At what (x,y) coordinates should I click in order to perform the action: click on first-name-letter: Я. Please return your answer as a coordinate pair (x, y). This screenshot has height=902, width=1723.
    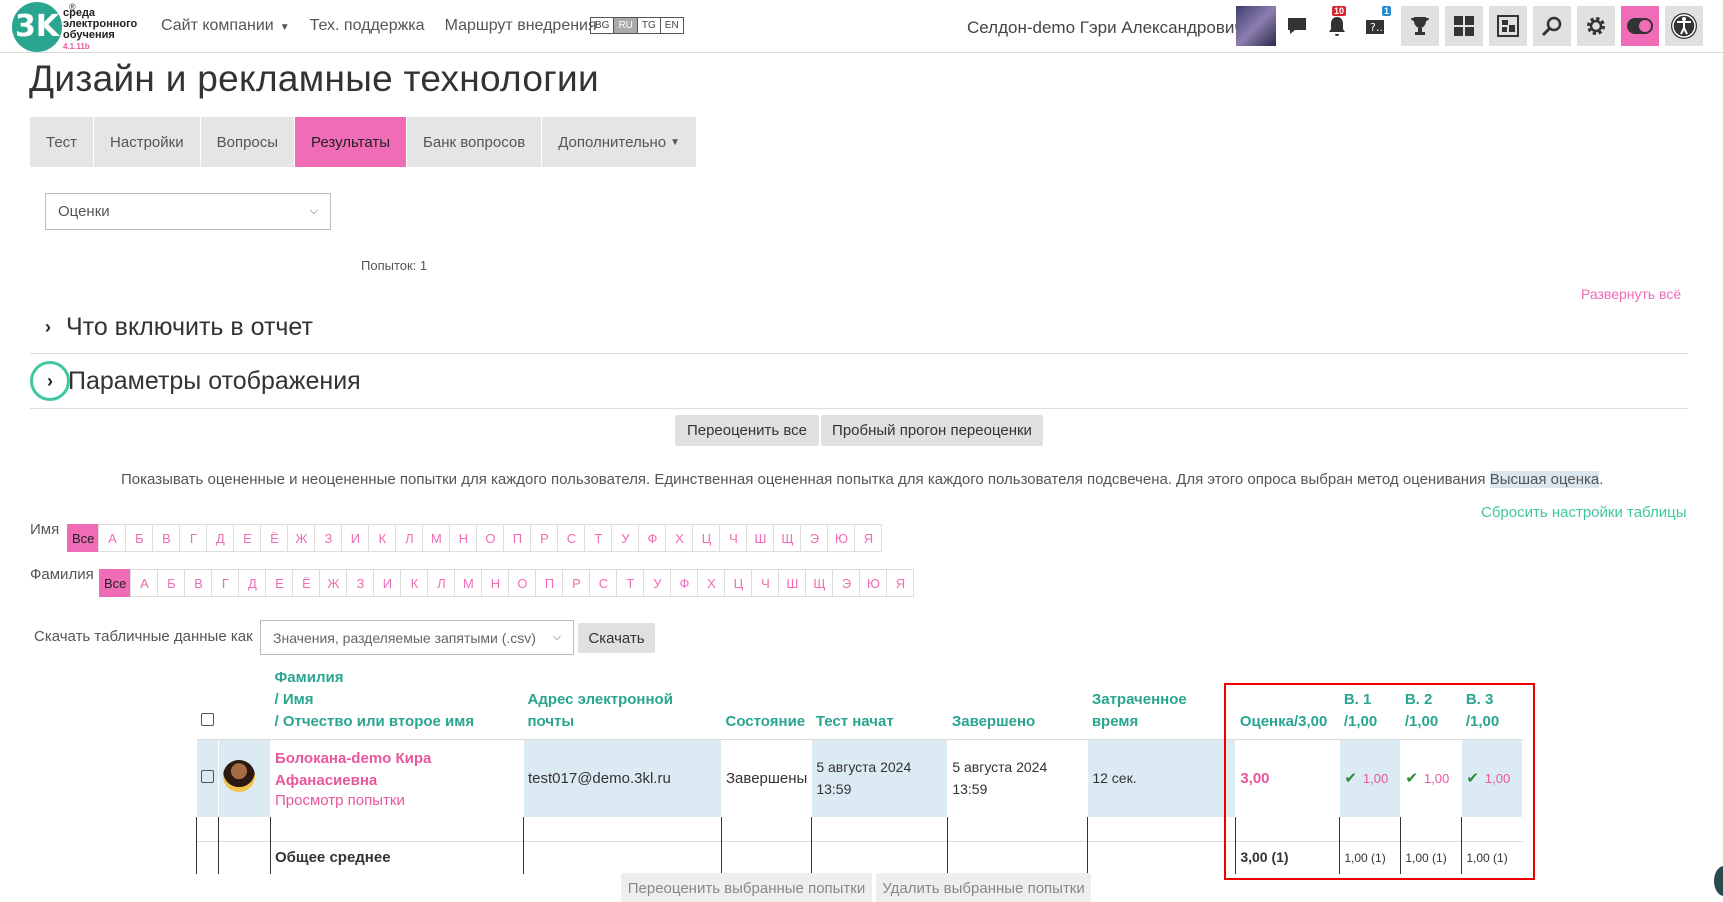
    Looking at the image, I should click on (868, 538).